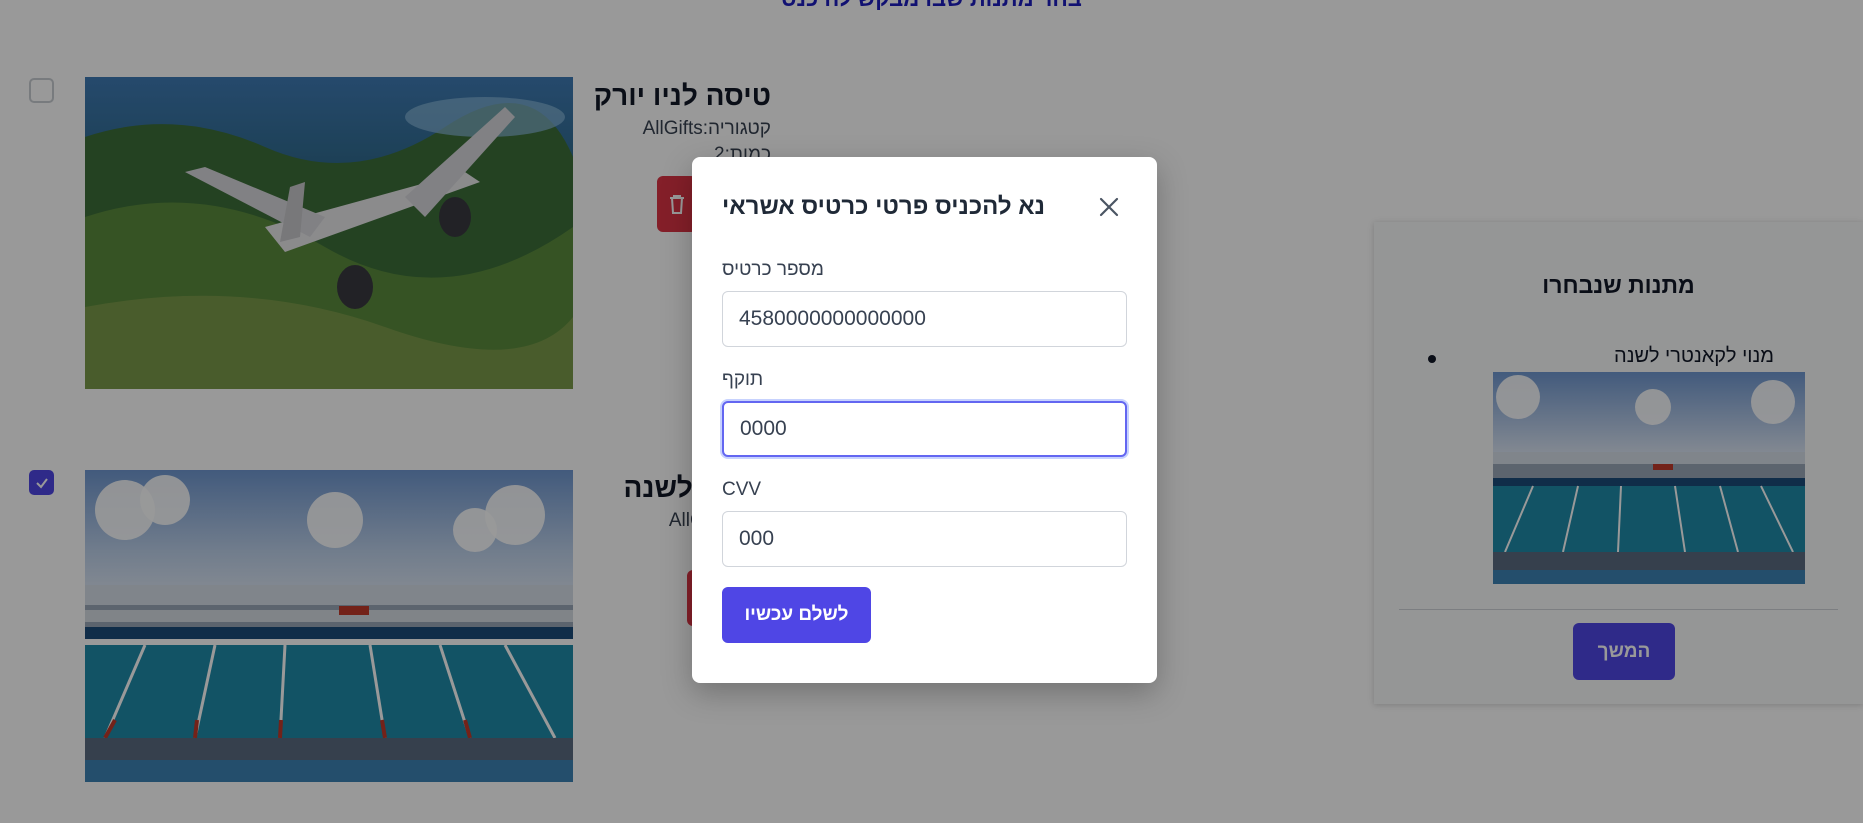  I want to click on cvv-label: CVV, so click(742, 489).